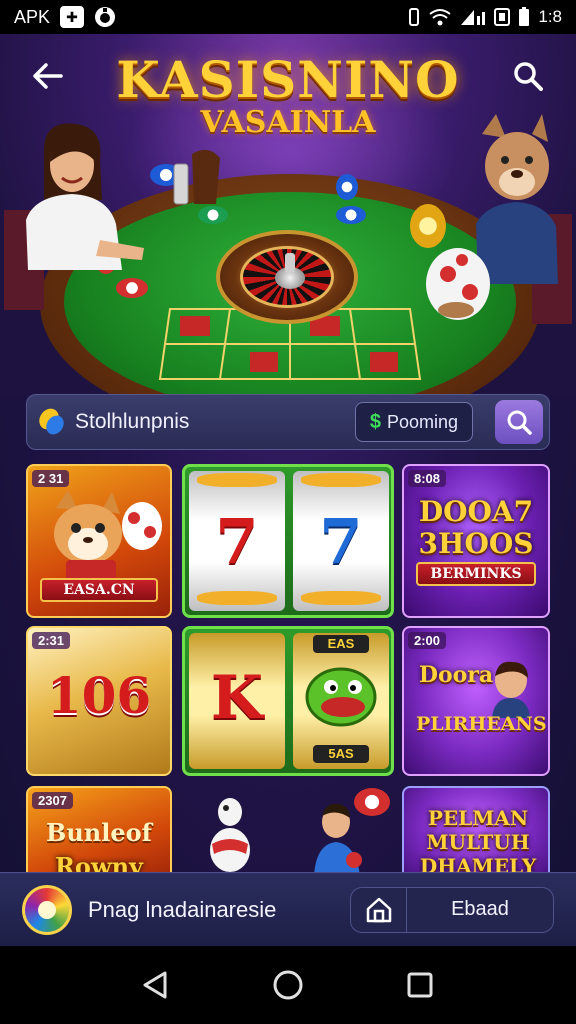 The height and width of the screenshot is (1024, 576). What do you see at coordinates (32, 16) in the screenshot?
I see `app-label: APK` at bounding box center [32, 16].